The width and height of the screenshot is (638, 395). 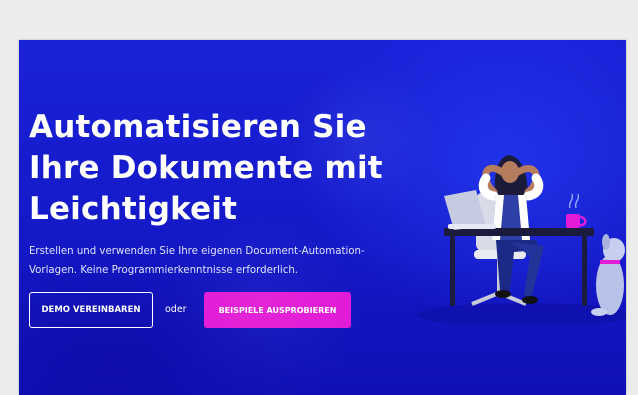 What do you see at coordinates (91, 310) in the screenshot?
I see `schedule-demo-button: DEMO VEREINBAREN` at bounding box center [91, 310].